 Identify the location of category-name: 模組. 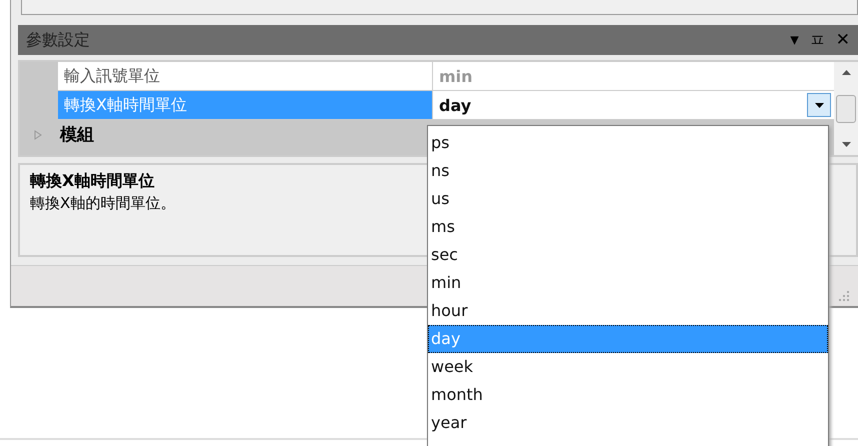
(77, 135).